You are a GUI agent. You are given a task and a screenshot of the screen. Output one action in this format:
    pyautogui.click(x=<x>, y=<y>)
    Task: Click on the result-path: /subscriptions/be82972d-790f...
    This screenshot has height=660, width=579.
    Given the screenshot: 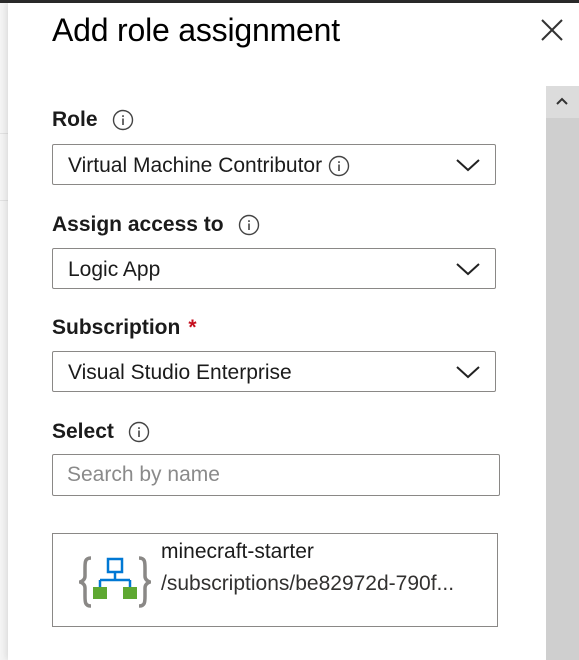 What is the action you would take?
    pyautogui.click(x=308, y=583)
    